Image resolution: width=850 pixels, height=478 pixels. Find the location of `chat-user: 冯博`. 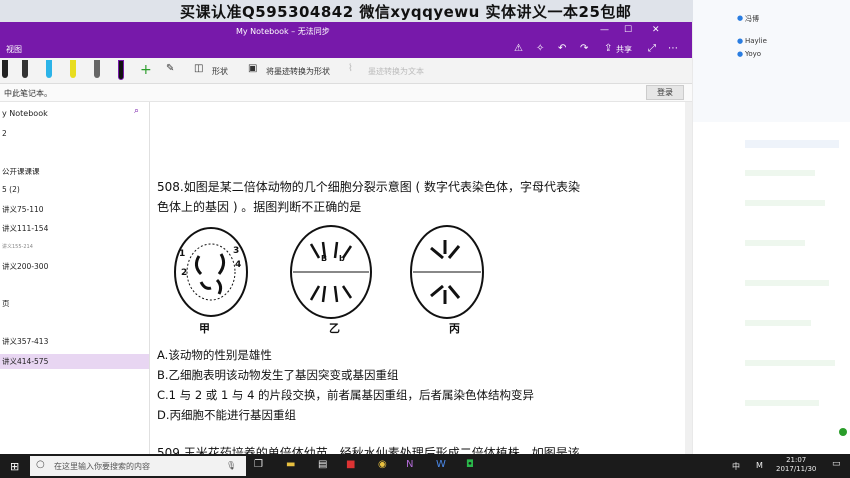

chat-user: 冯博 is located at coordinates (752, 19).